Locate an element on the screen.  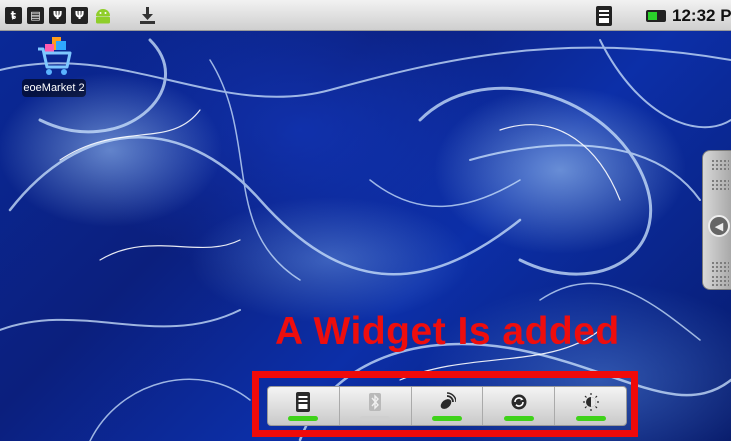
brightness-toggle is located at coordinates (590, 406).